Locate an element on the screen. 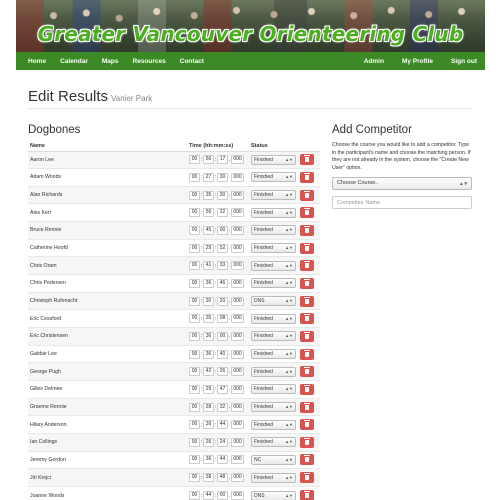 This screenshot has width=500, height=500. seconds-input: 46 is located at coordinates (223, 283).